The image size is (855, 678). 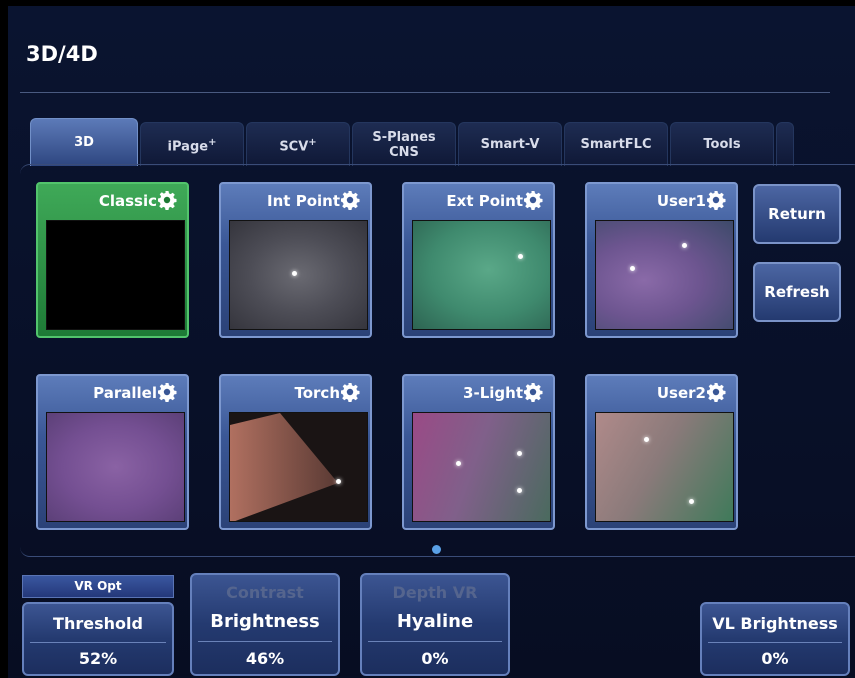 I want to click on tab-label: SCV+, so click(x=298, y=145).